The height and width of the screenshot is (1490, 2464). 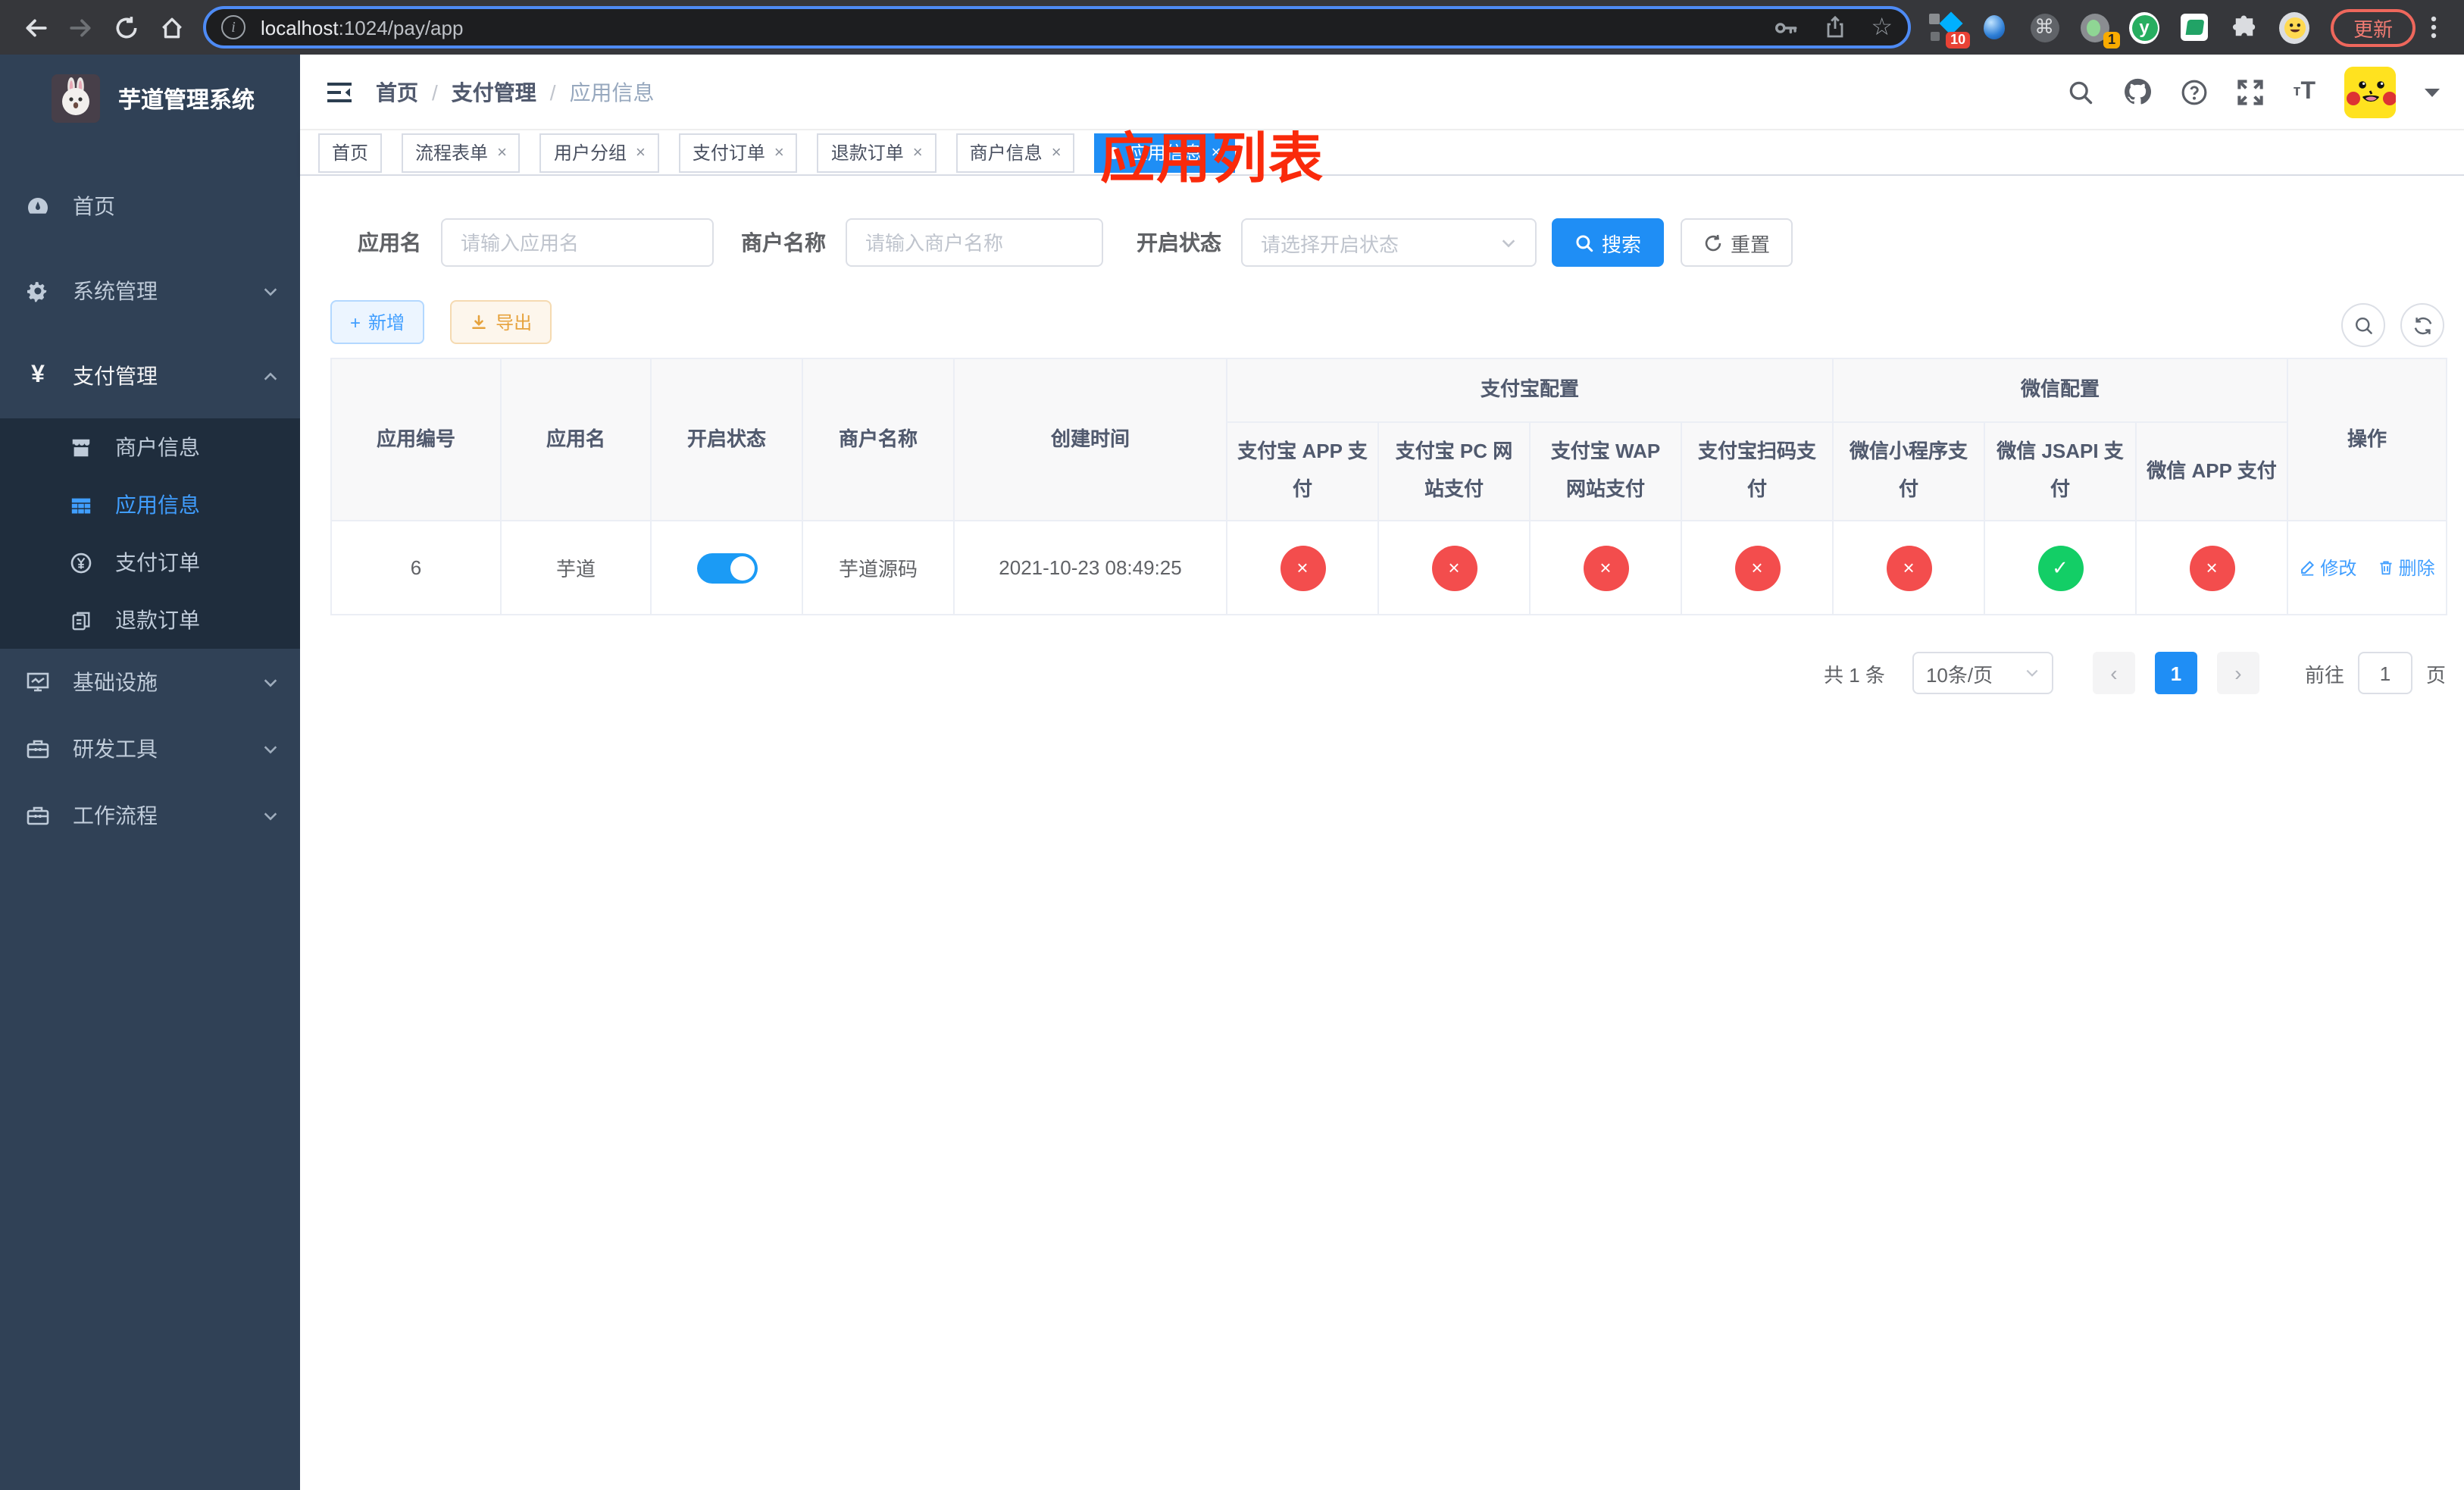 I want to click on sidebar-item-workflow: 工作流程, so click(x=150, y=815).